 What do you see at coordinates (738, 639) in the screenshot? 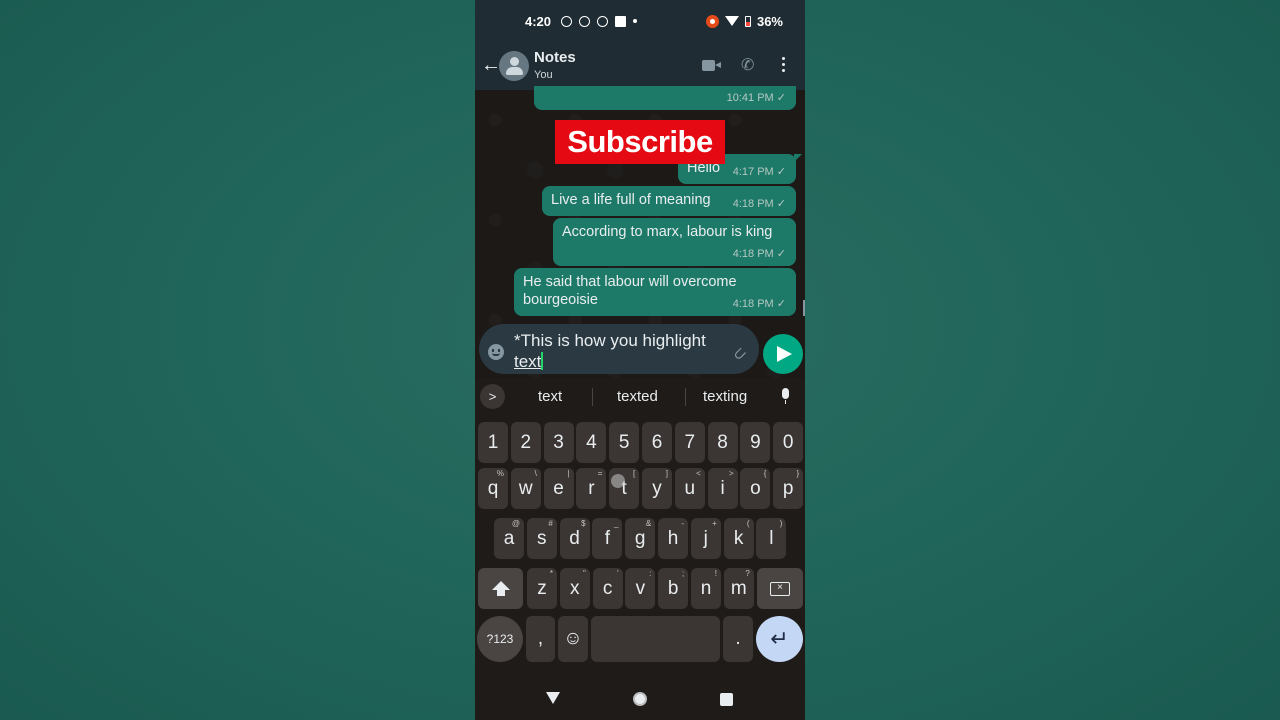
I see `period-key: .` at bounding box center [738, 639].